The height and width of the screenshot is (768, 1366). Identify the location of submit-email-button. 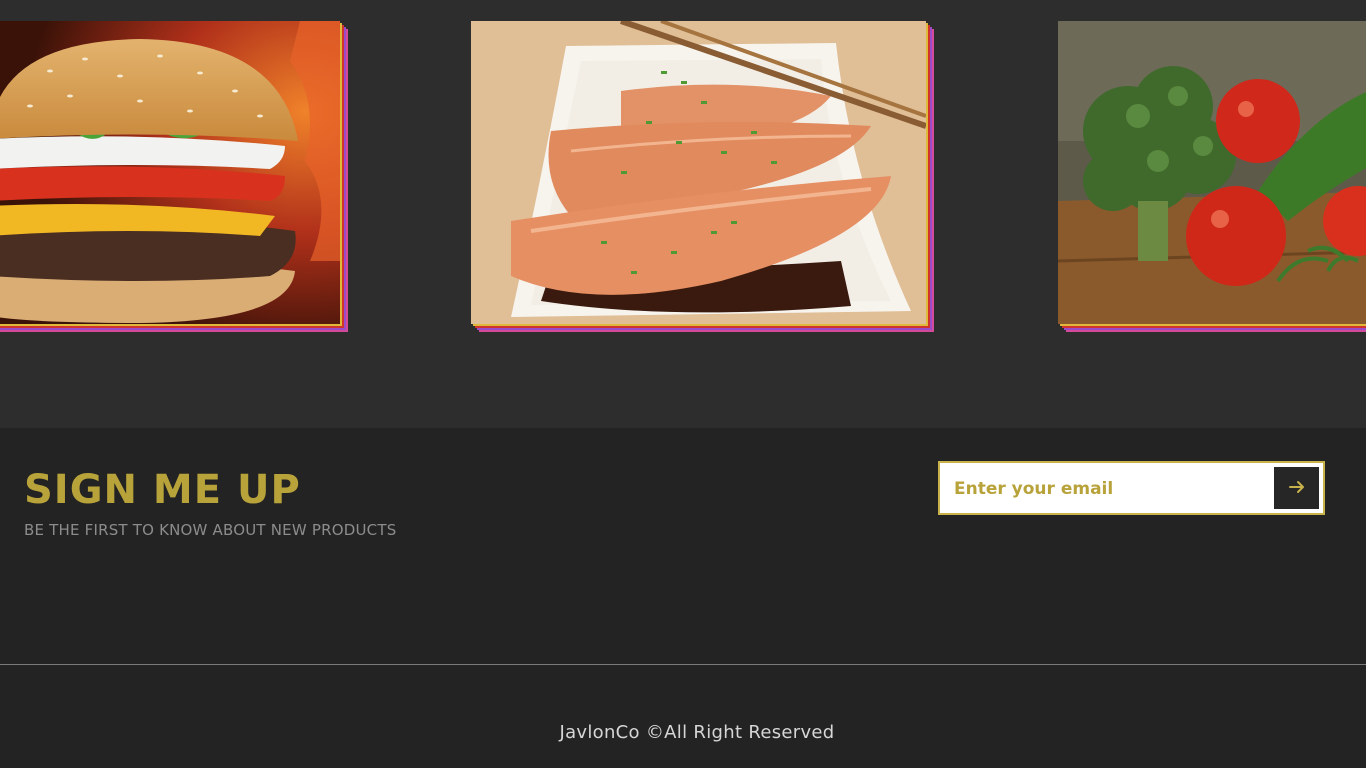
(1296, 488).